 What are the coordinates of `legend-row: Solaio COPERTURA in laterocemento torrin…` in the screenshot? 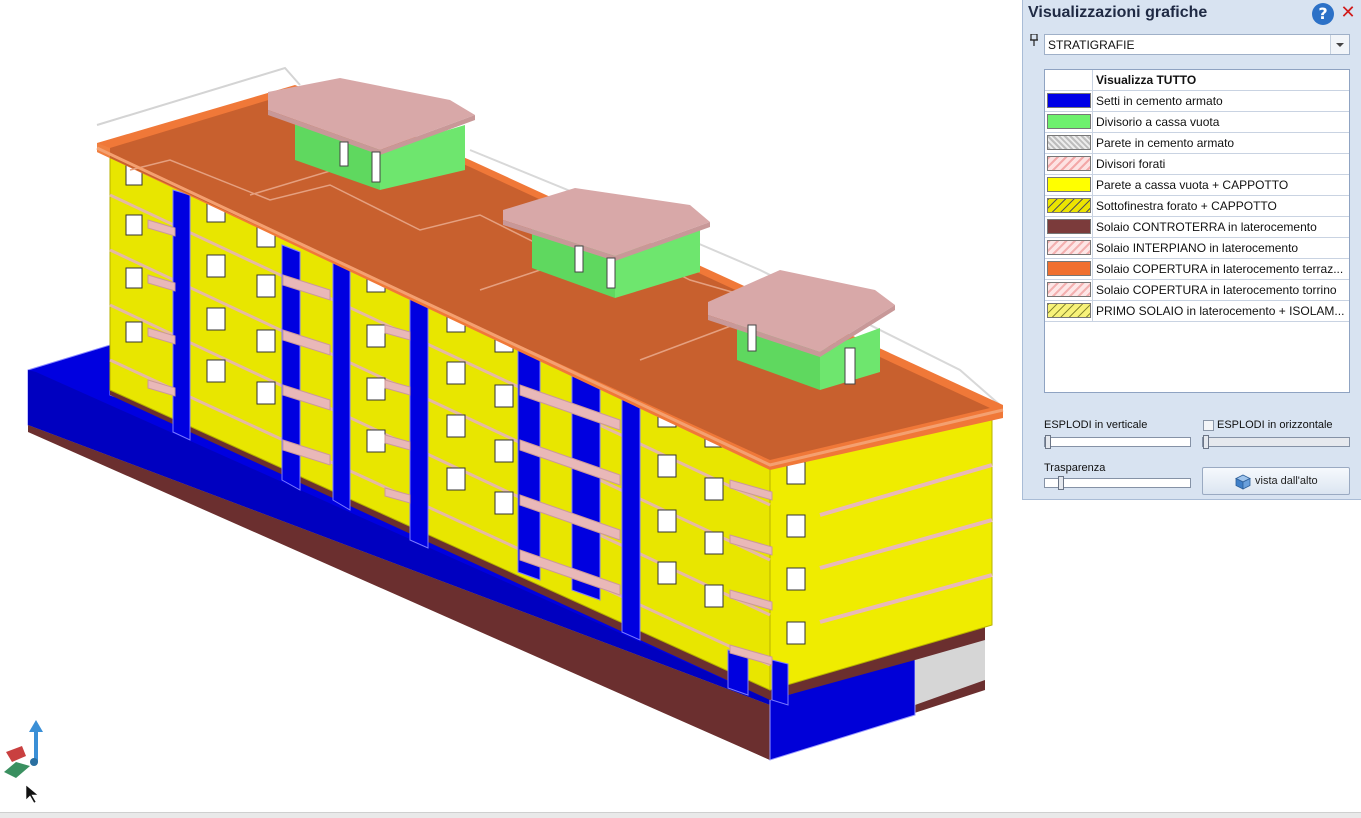 It's located at (1197, 290).